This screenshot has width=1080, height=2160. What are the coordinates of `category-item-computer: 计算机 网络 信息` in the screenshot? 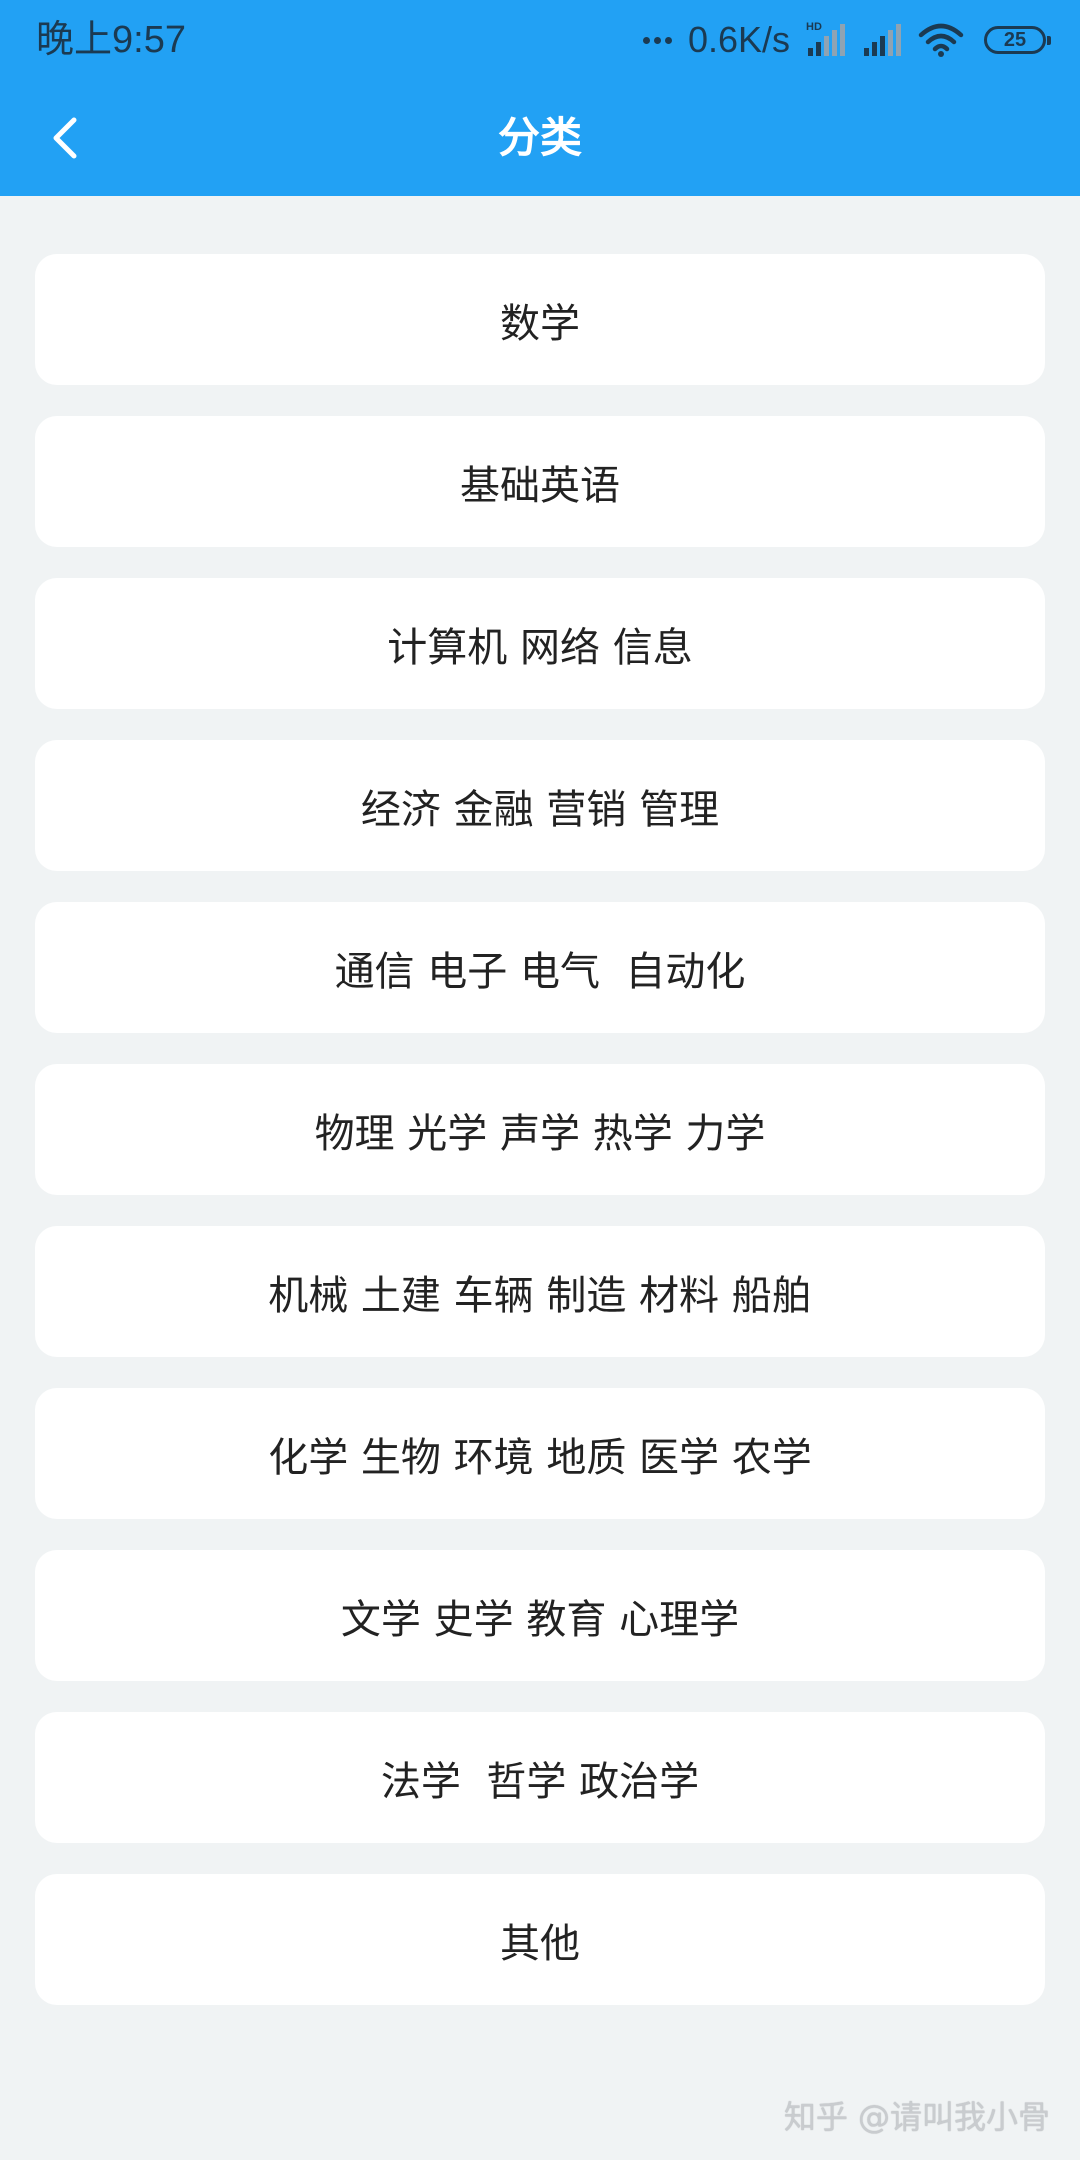 It's located at (540, 643).